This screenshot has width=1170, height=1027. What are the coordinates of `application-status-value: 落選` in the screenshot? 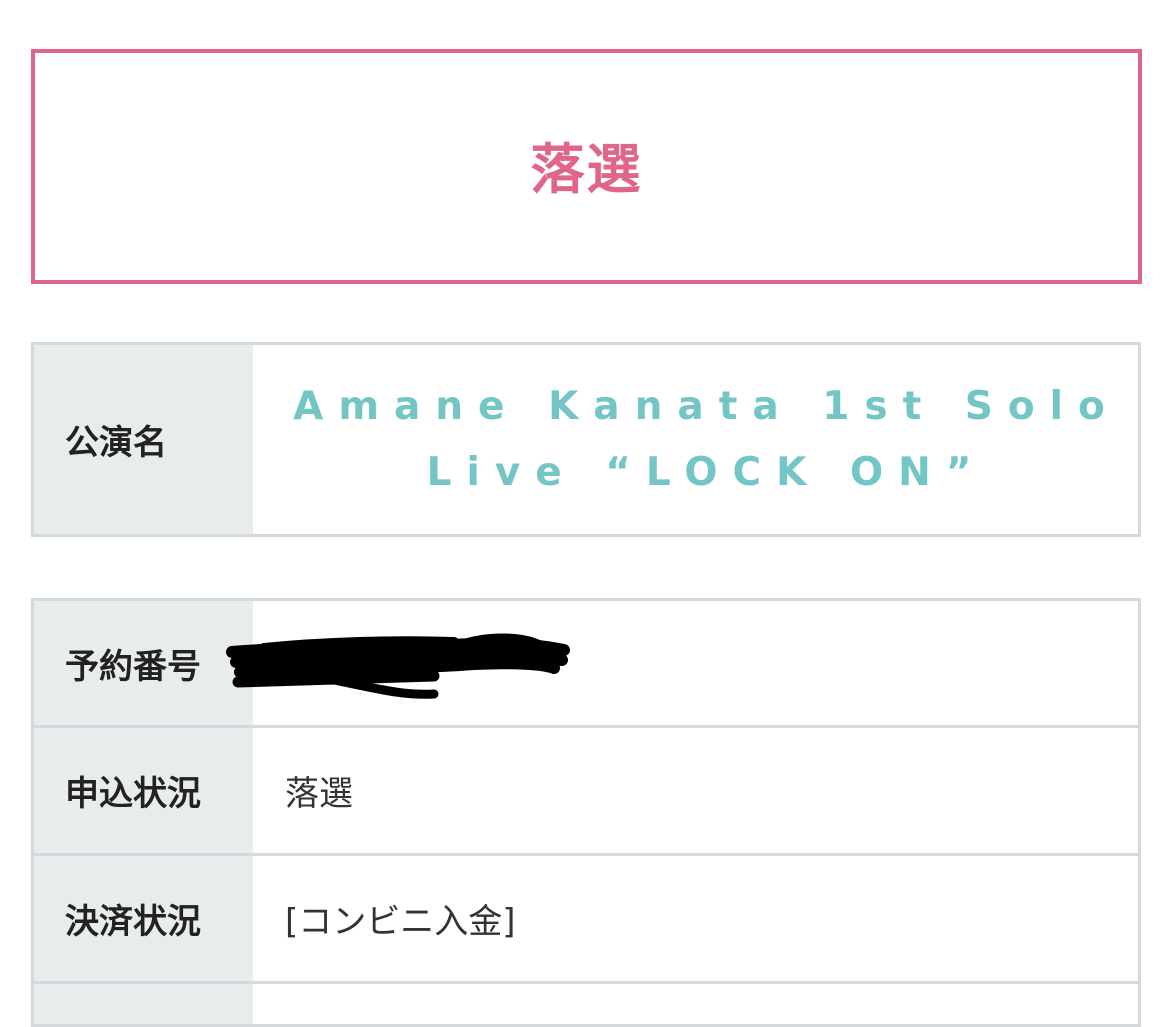 It's located at (319, 794).